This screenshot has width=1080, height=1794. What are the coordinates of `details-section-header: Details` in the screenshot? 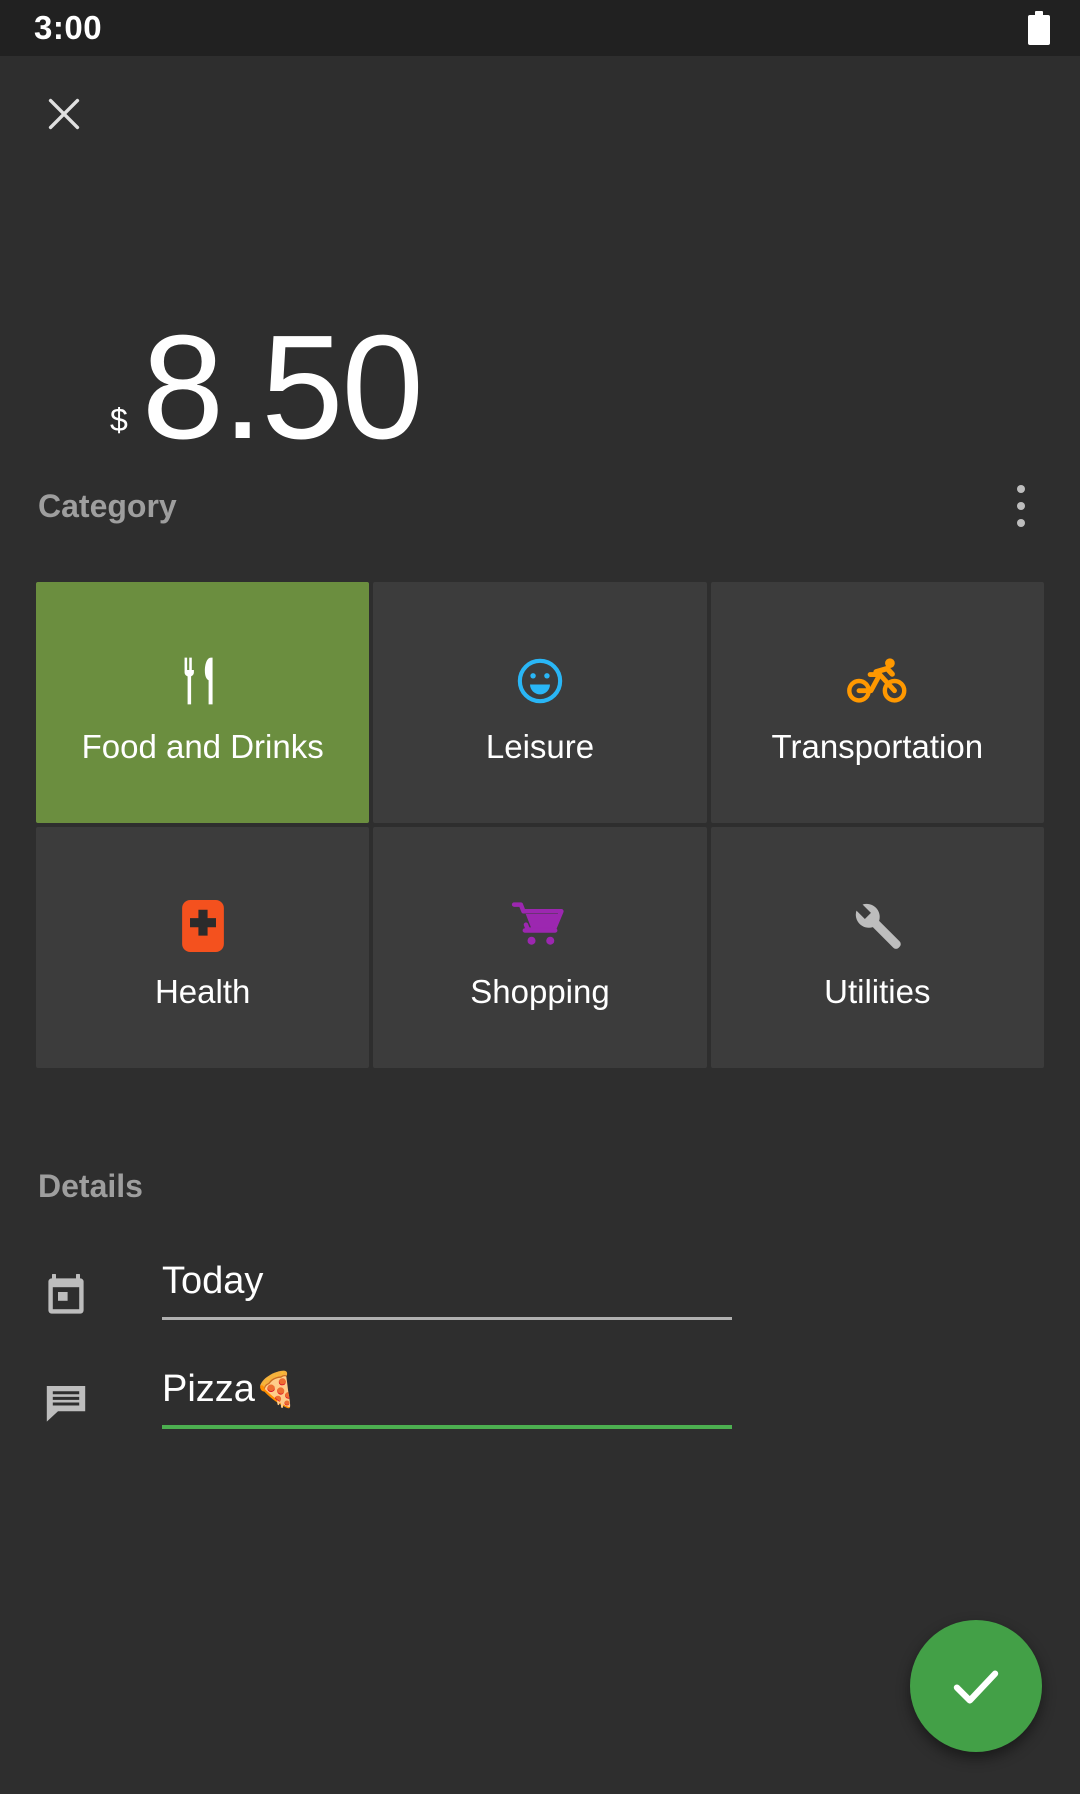 It's located at (540, 1186).